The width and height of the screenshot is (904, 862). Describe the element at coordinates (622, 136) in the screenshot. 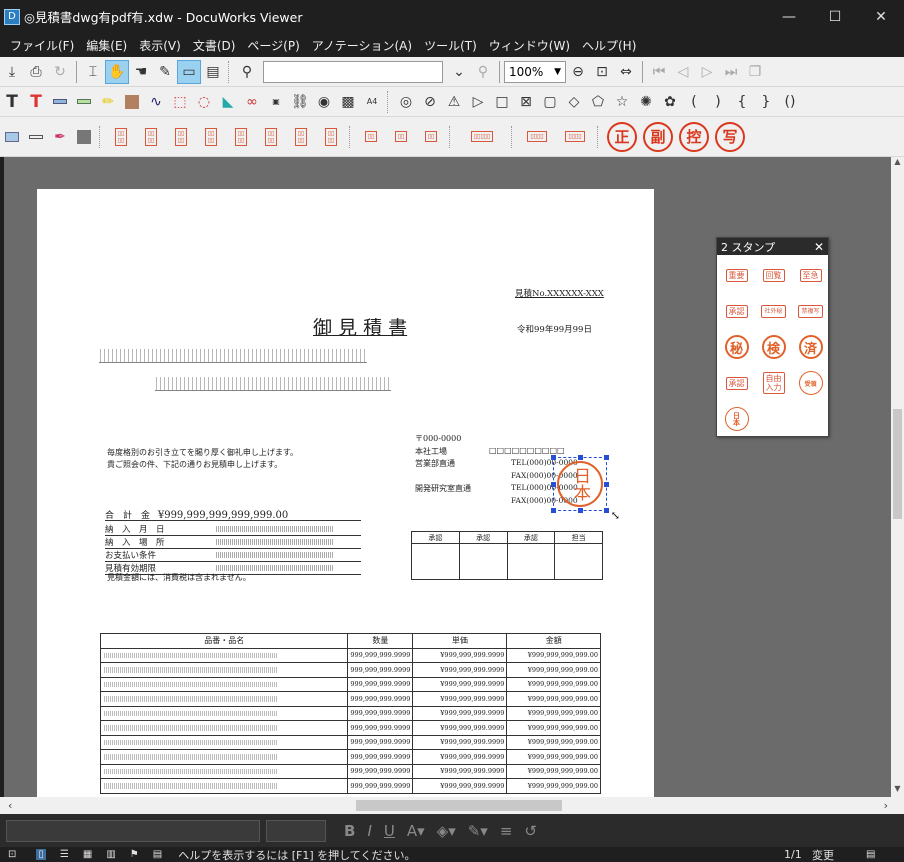

I see `stamp-sei-icon: 正` at that location.